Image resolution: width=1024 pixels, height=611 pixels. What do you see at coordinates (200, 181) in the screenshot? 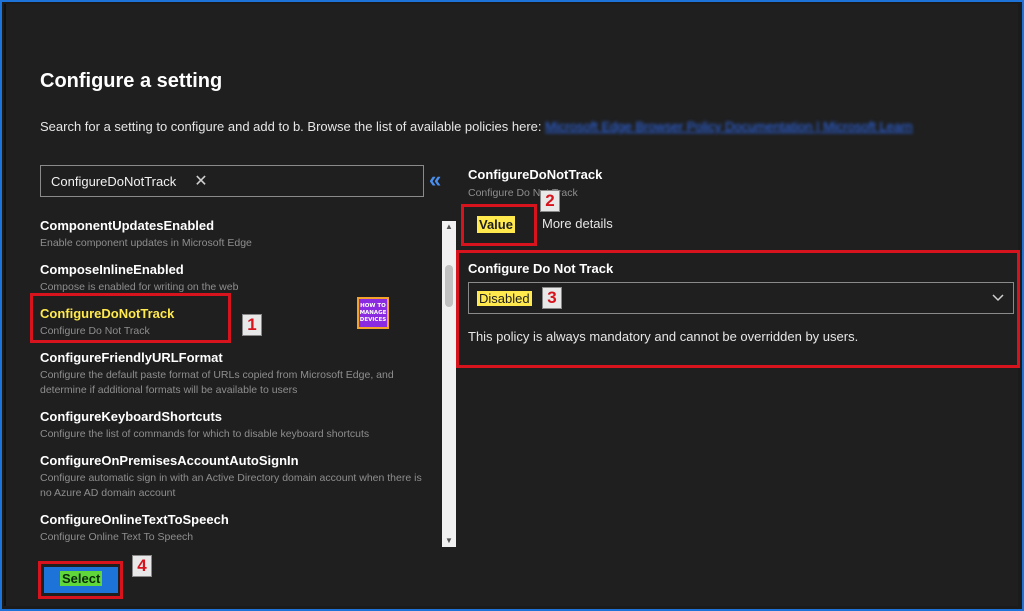
I see `close-icon: ✕` at bounding box center [200, 181].